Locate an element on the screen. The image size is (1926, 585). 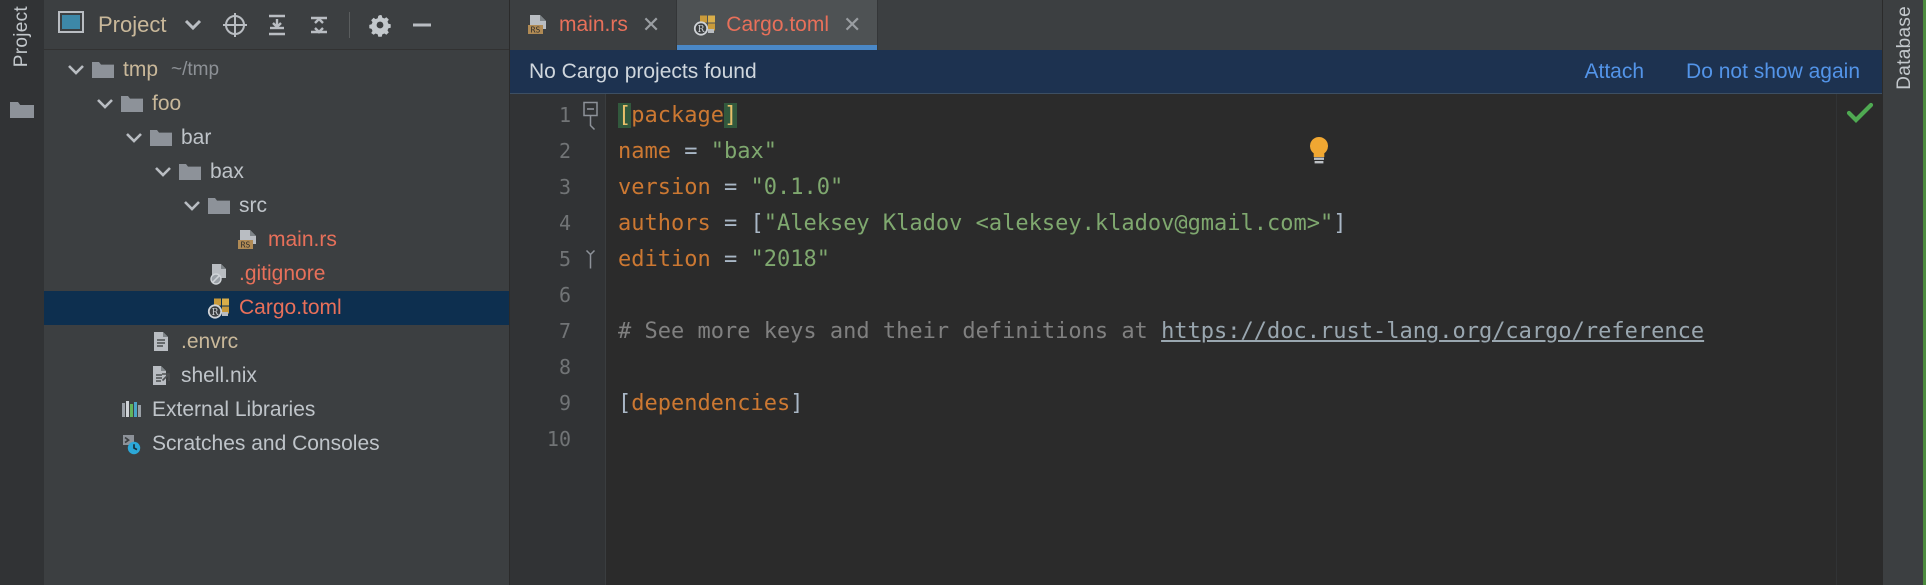
tree-item-path: ~/tmp is located at coordinates (195, 69).